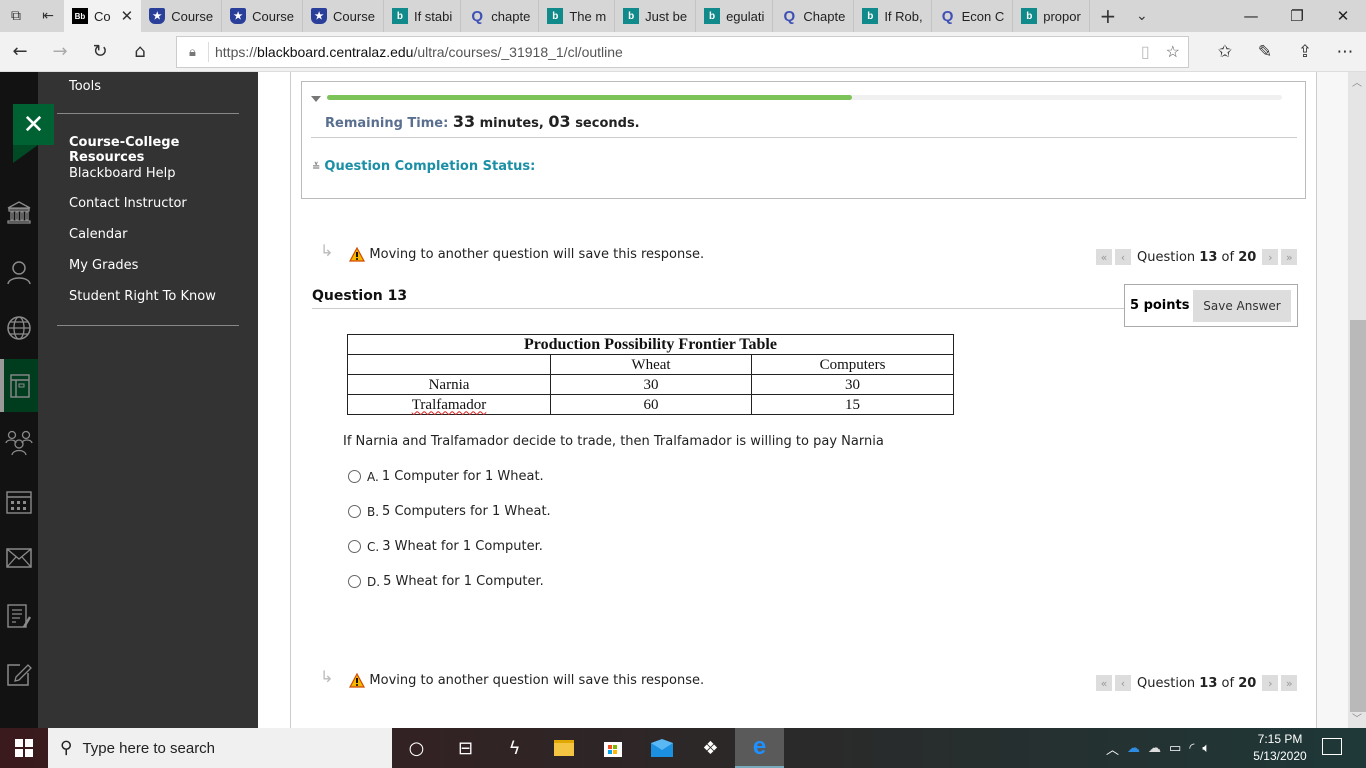 This screenshot has height=768, width=1366. I want to click on windows-logo-icon, so click(24, 748).